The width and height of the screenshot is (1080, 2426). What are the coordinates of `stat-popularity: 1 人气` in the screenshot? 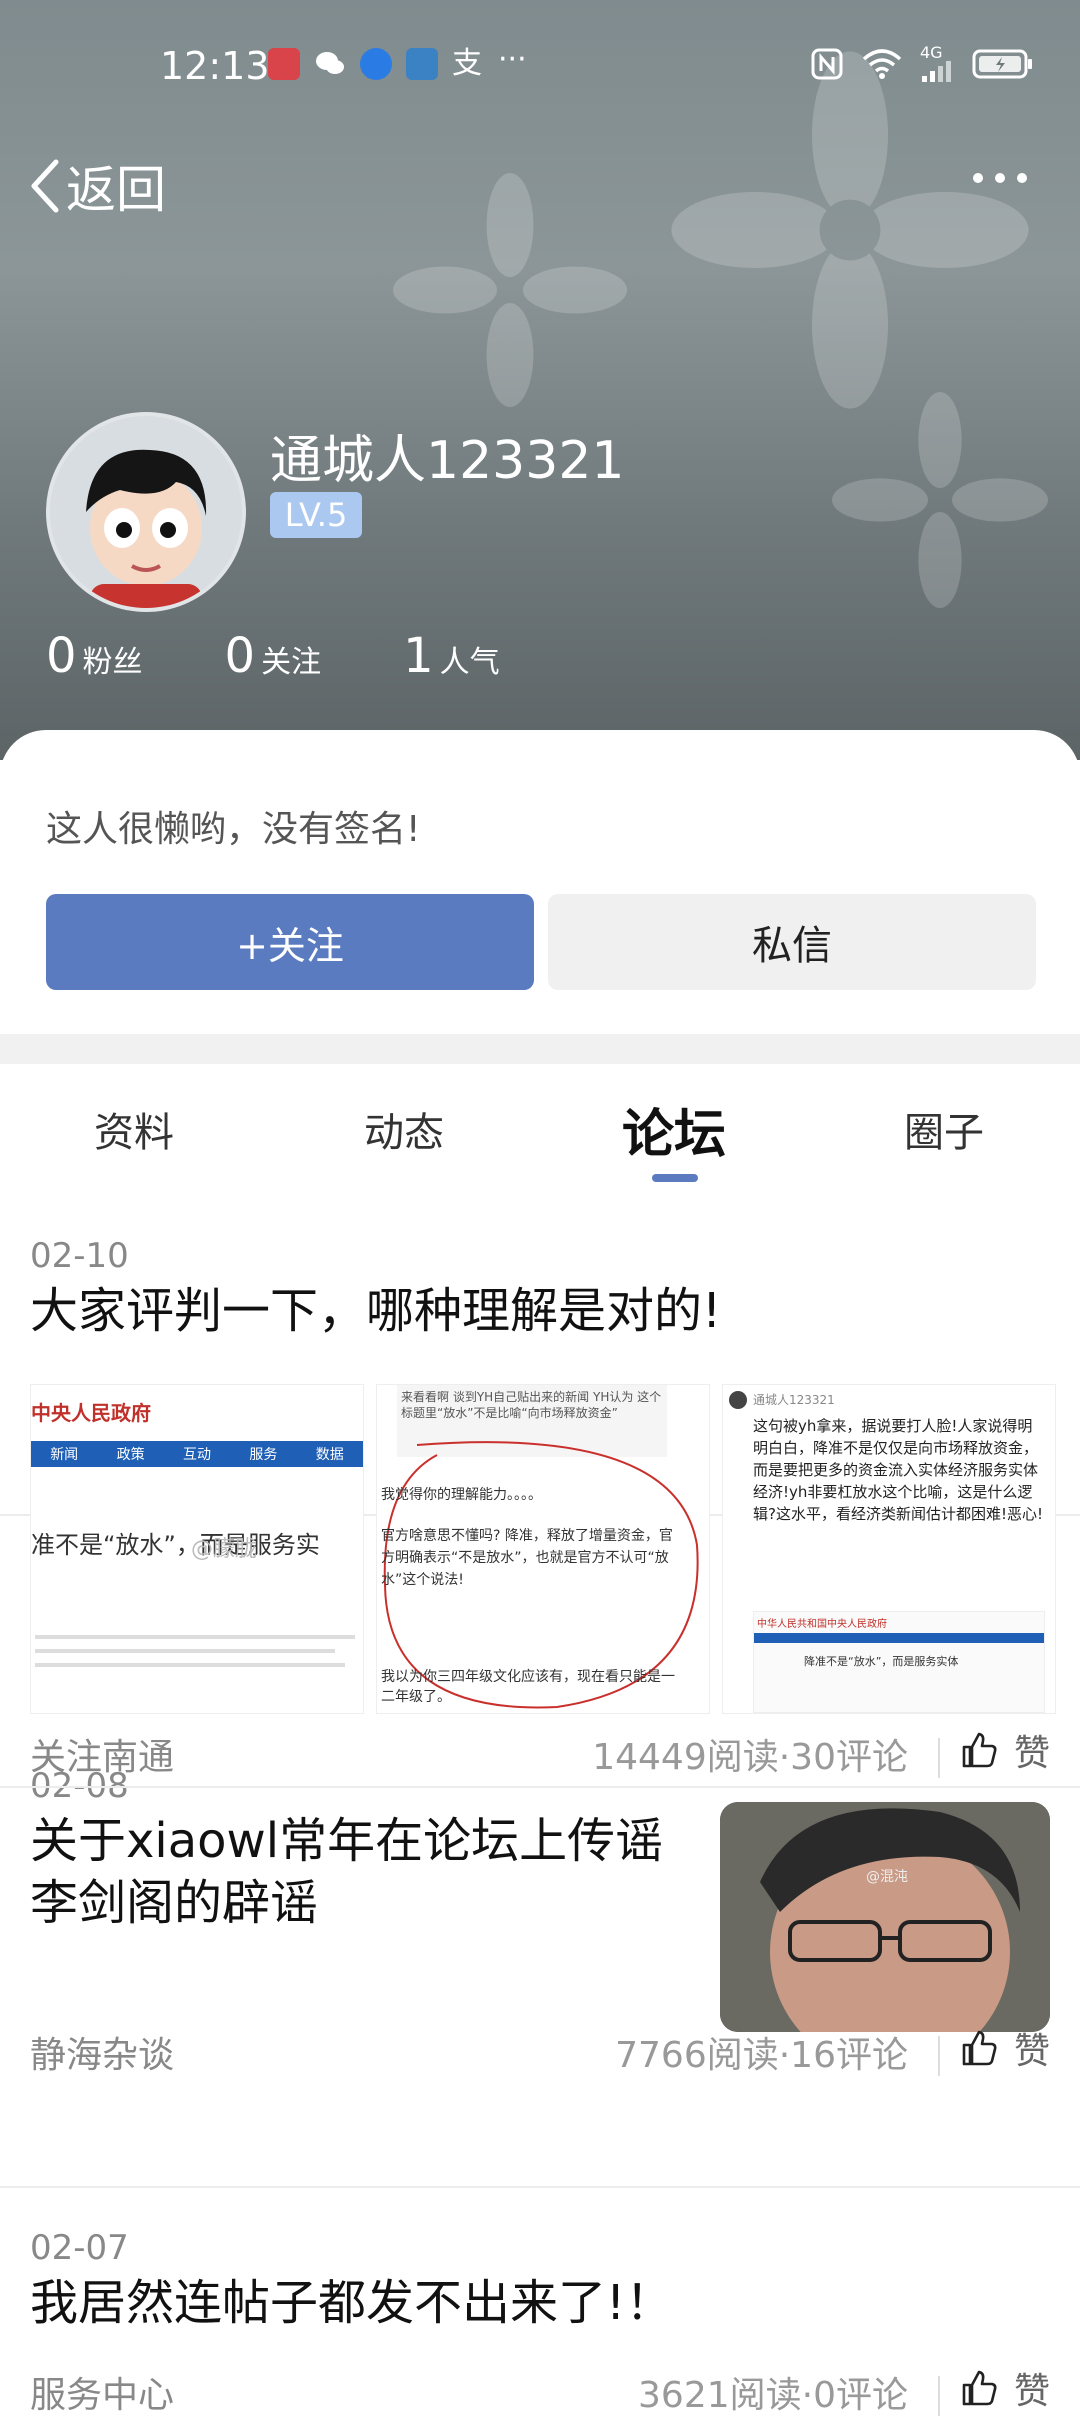 It's located at (451, 656).